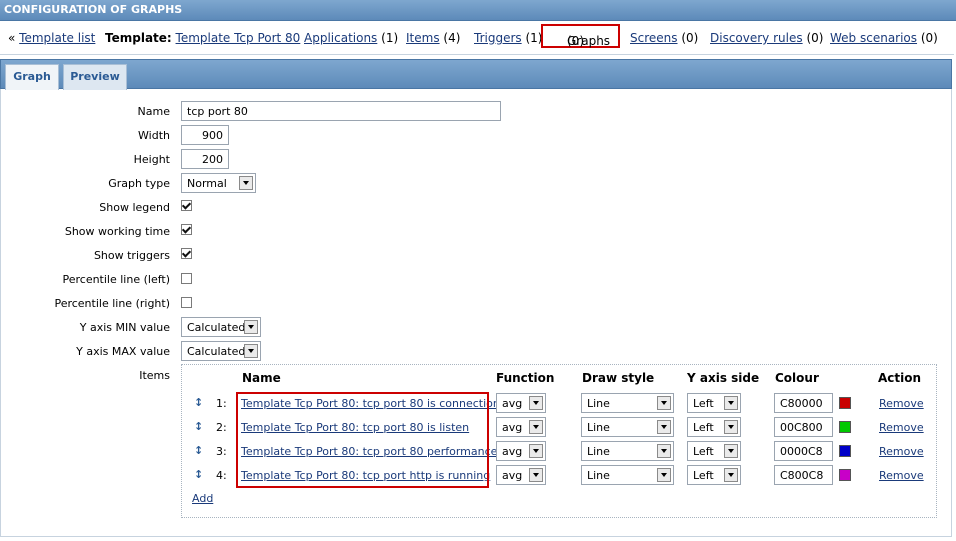 This screenshot has width=956, height=541. I want to click on nav-template-list: « Template list, so click(52, 38).